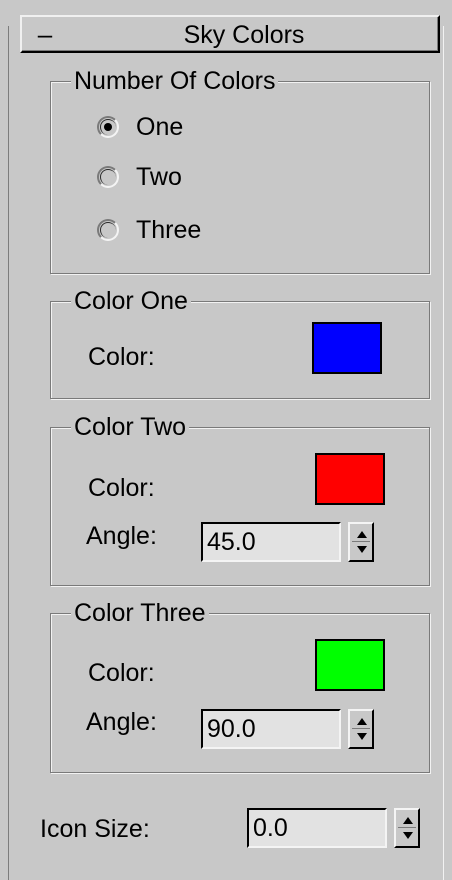  I want to click on color-two-label: Color:, so click(121, 488).